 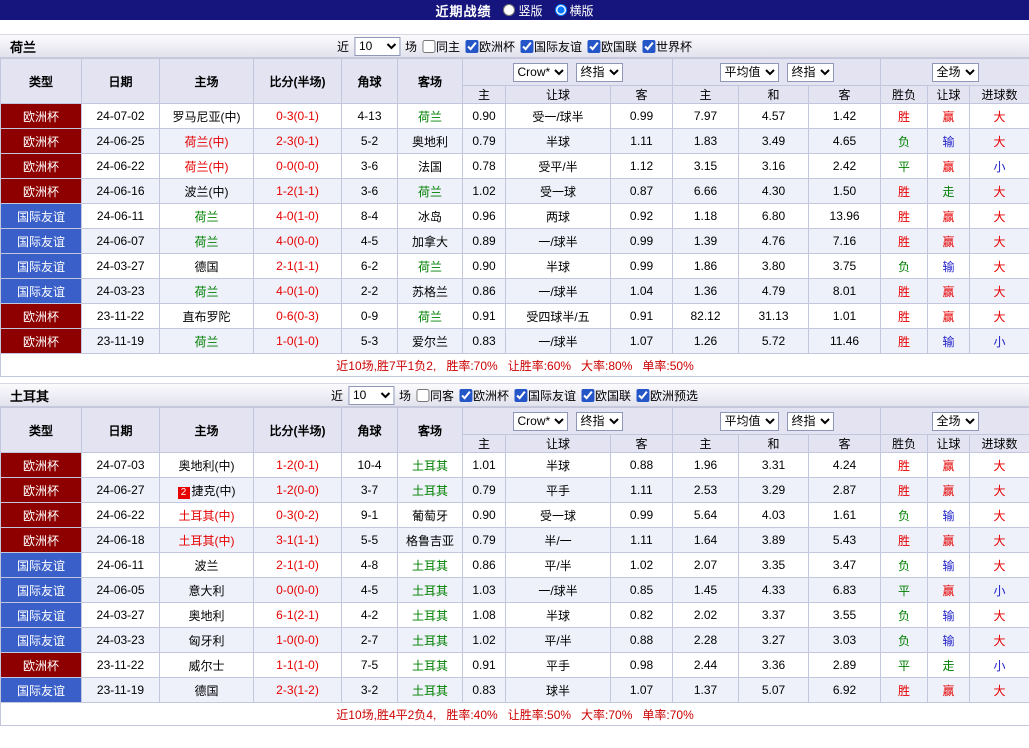 What do you see at coordinates (706, 540) in the screenshot?
I see `avg-home-odds: 1.64` at bounding box center [706, 540].